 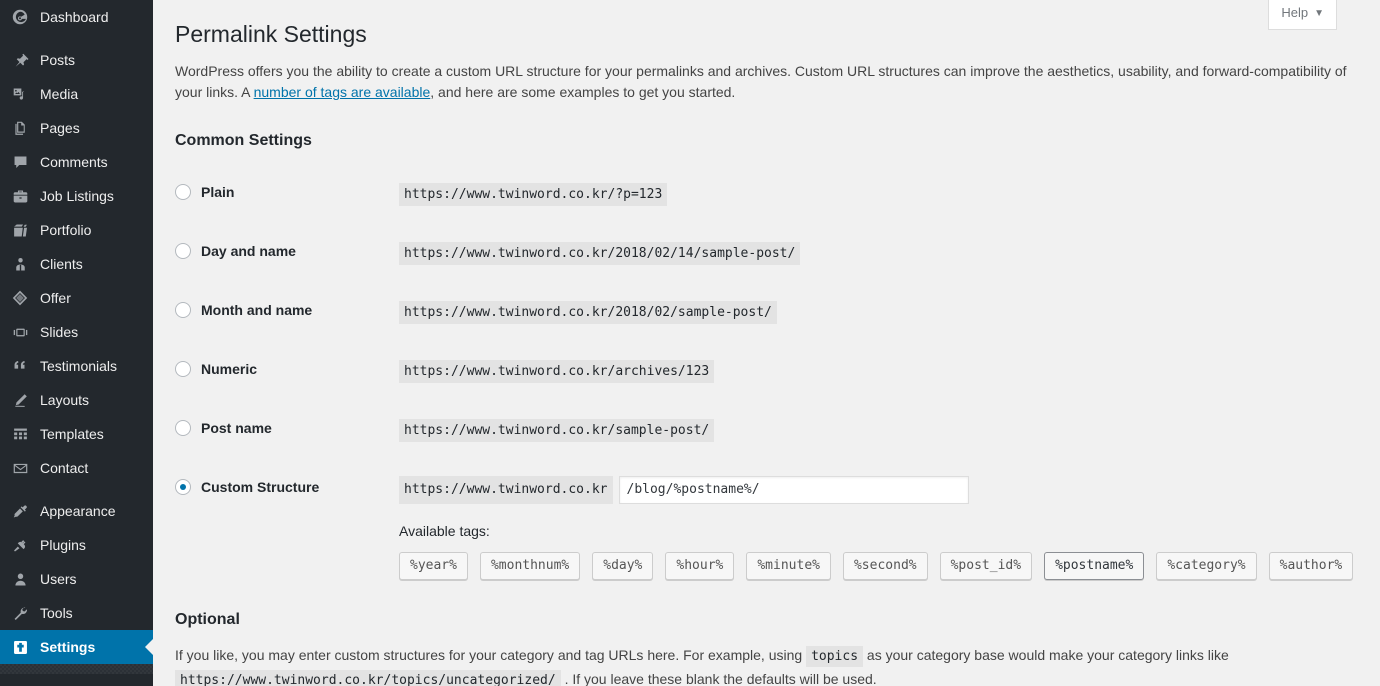 I want to click on sidebar-item-tools: Tools, so click(x=76, y=613).